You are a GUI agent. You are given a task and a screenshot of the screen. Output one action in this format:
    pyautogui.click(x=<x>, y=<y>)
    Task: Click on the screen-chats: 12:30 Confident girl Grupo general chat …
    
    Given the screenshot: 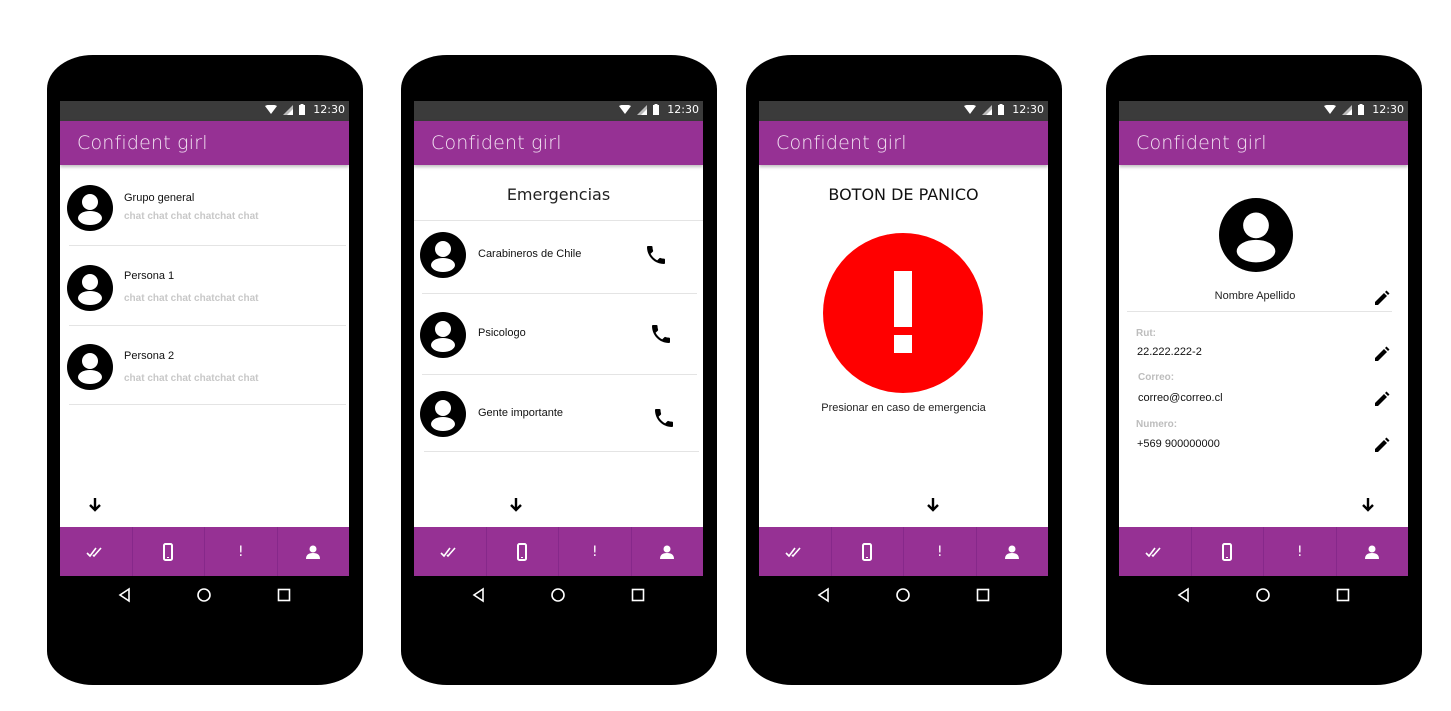 What is the action you would take?
    pyautogui.click(x=204, y=357)
    